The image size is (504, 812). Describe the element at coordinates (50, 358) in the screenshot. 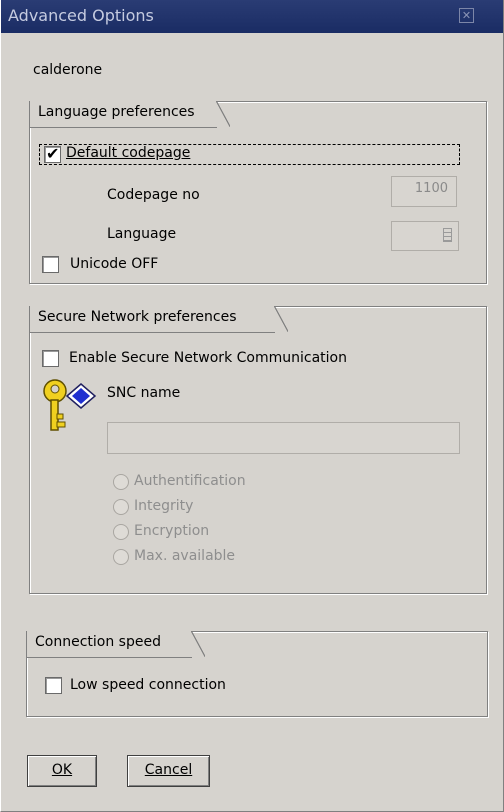

I see `enable-snc-checkbox` at that location.